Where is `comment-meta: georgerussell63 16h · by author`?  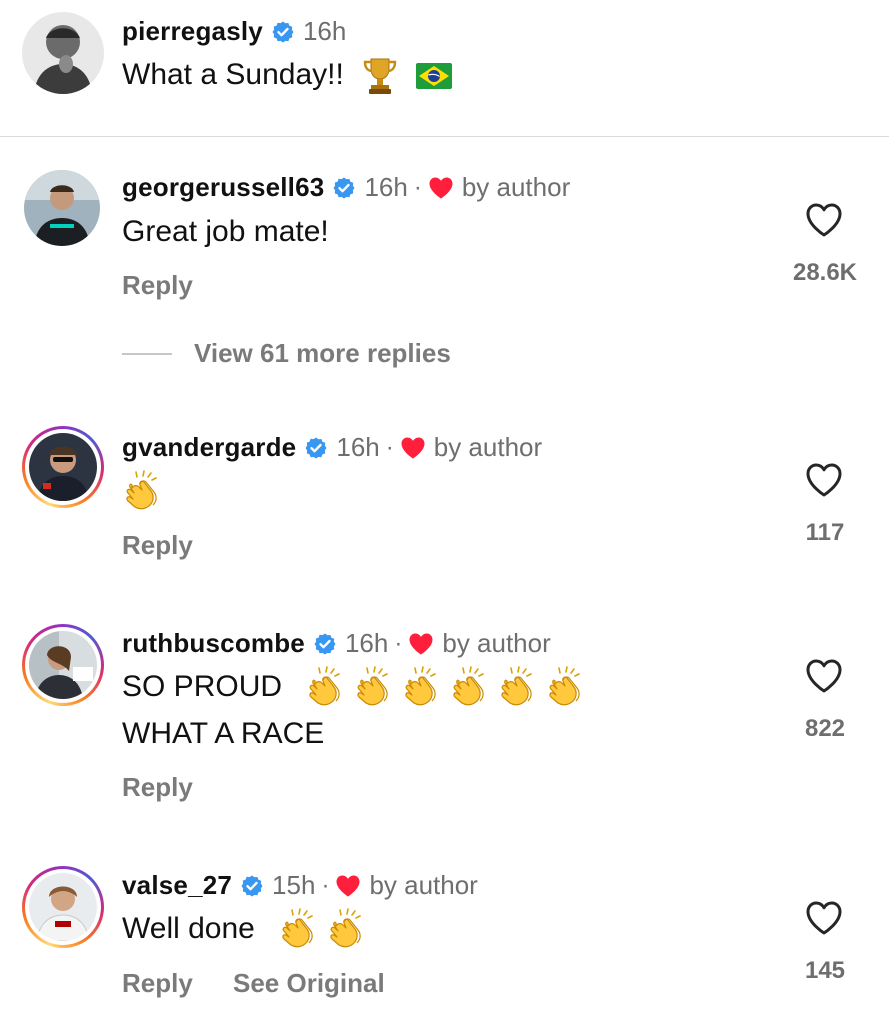
comment-meta: georgerussell63 16h · by author is located at coordinates (346, 187).